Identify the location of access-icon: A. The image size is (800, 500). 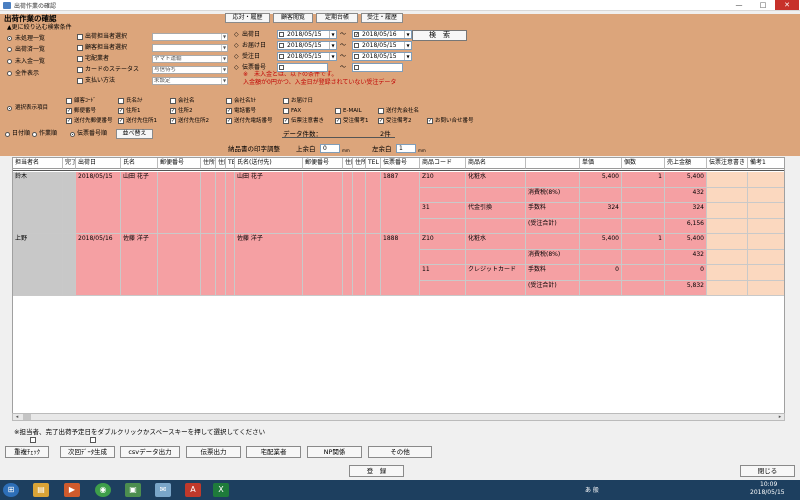
(193, 490).